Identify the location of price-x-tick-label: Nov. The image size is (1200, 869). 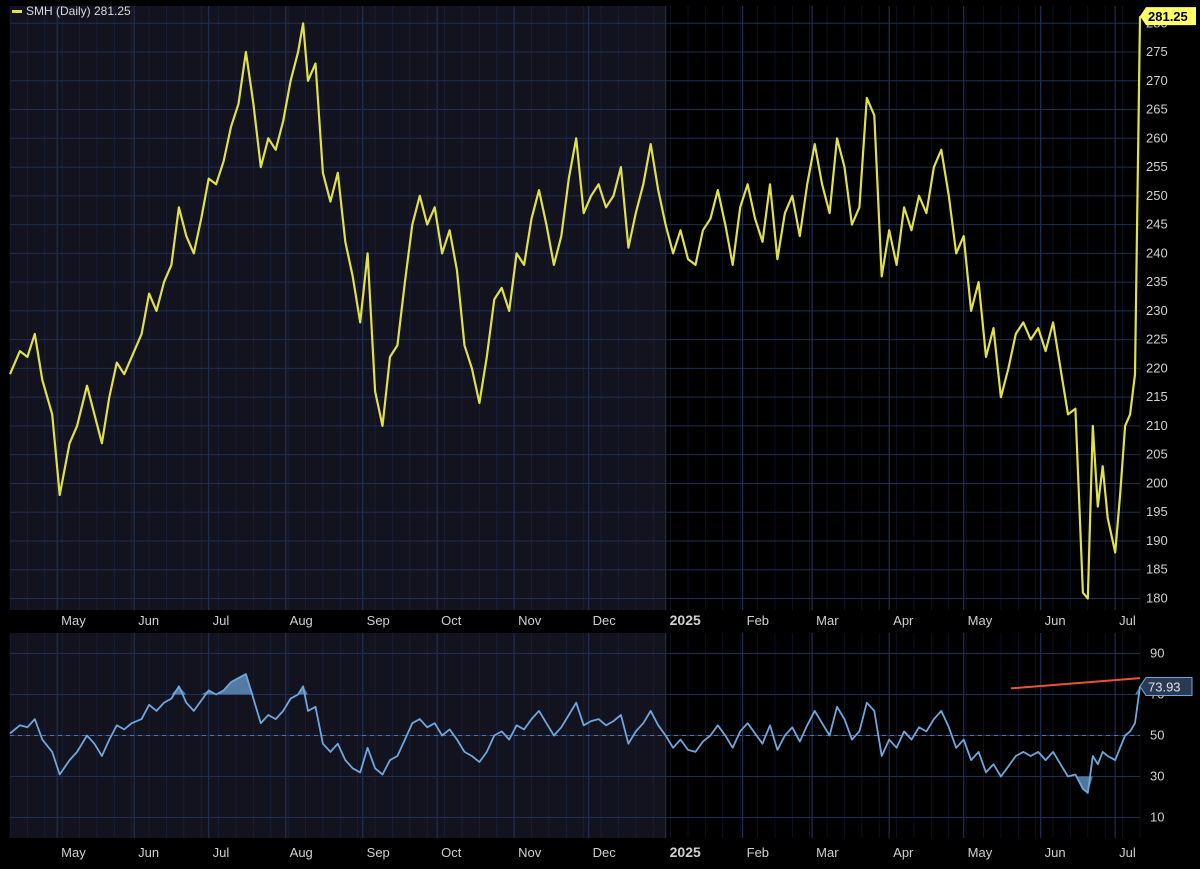
(530, 620).